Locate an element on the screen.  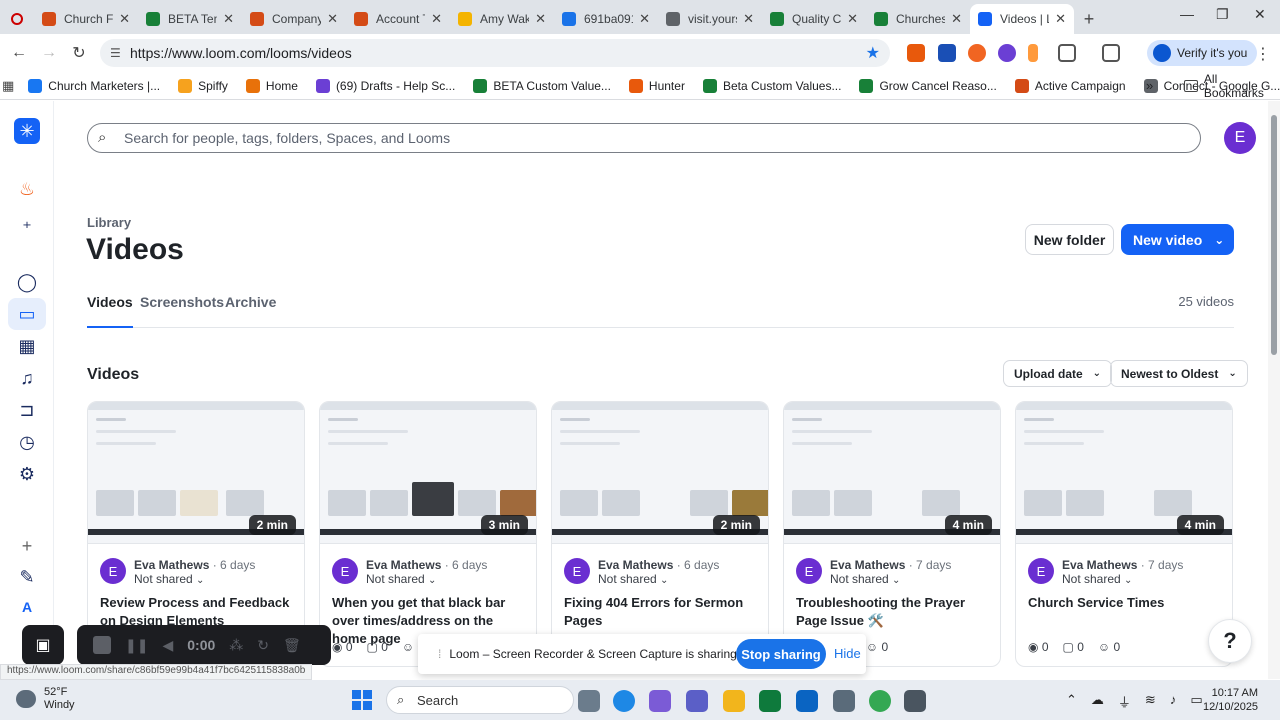
volume-icon: ♪ is located at coordinates (1173, 701).